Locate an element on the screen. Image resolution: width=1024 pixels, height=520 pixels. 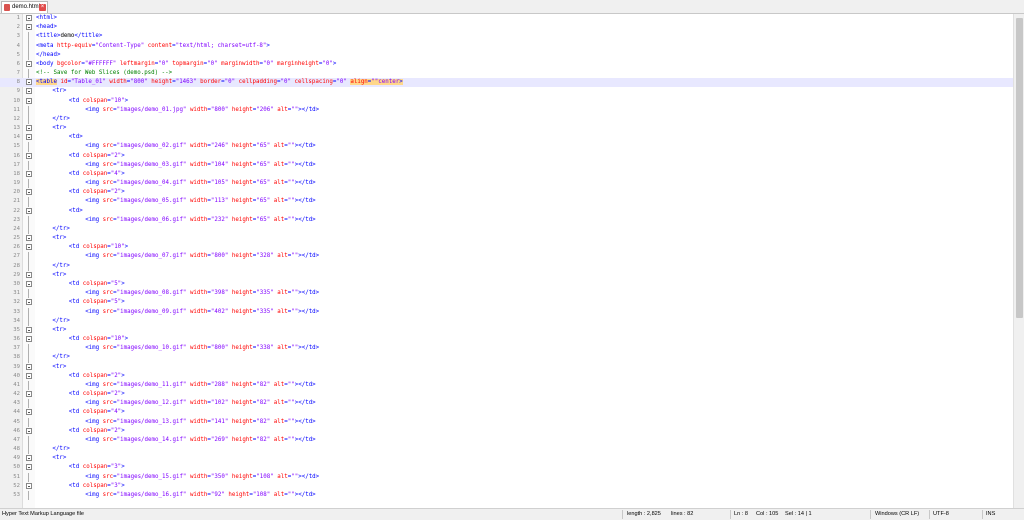
code-line: 25 <tr> is located at coordinates (506, 238).